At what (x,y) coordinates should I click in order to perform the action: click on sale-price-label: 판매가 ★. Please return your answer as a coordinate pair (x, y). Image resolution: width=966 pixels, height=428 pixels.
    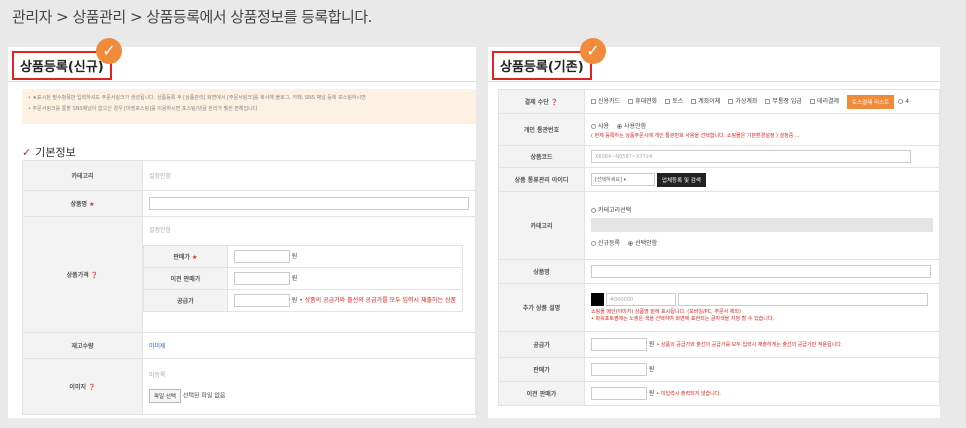
    Looking at the image, I should click on (185, 256).